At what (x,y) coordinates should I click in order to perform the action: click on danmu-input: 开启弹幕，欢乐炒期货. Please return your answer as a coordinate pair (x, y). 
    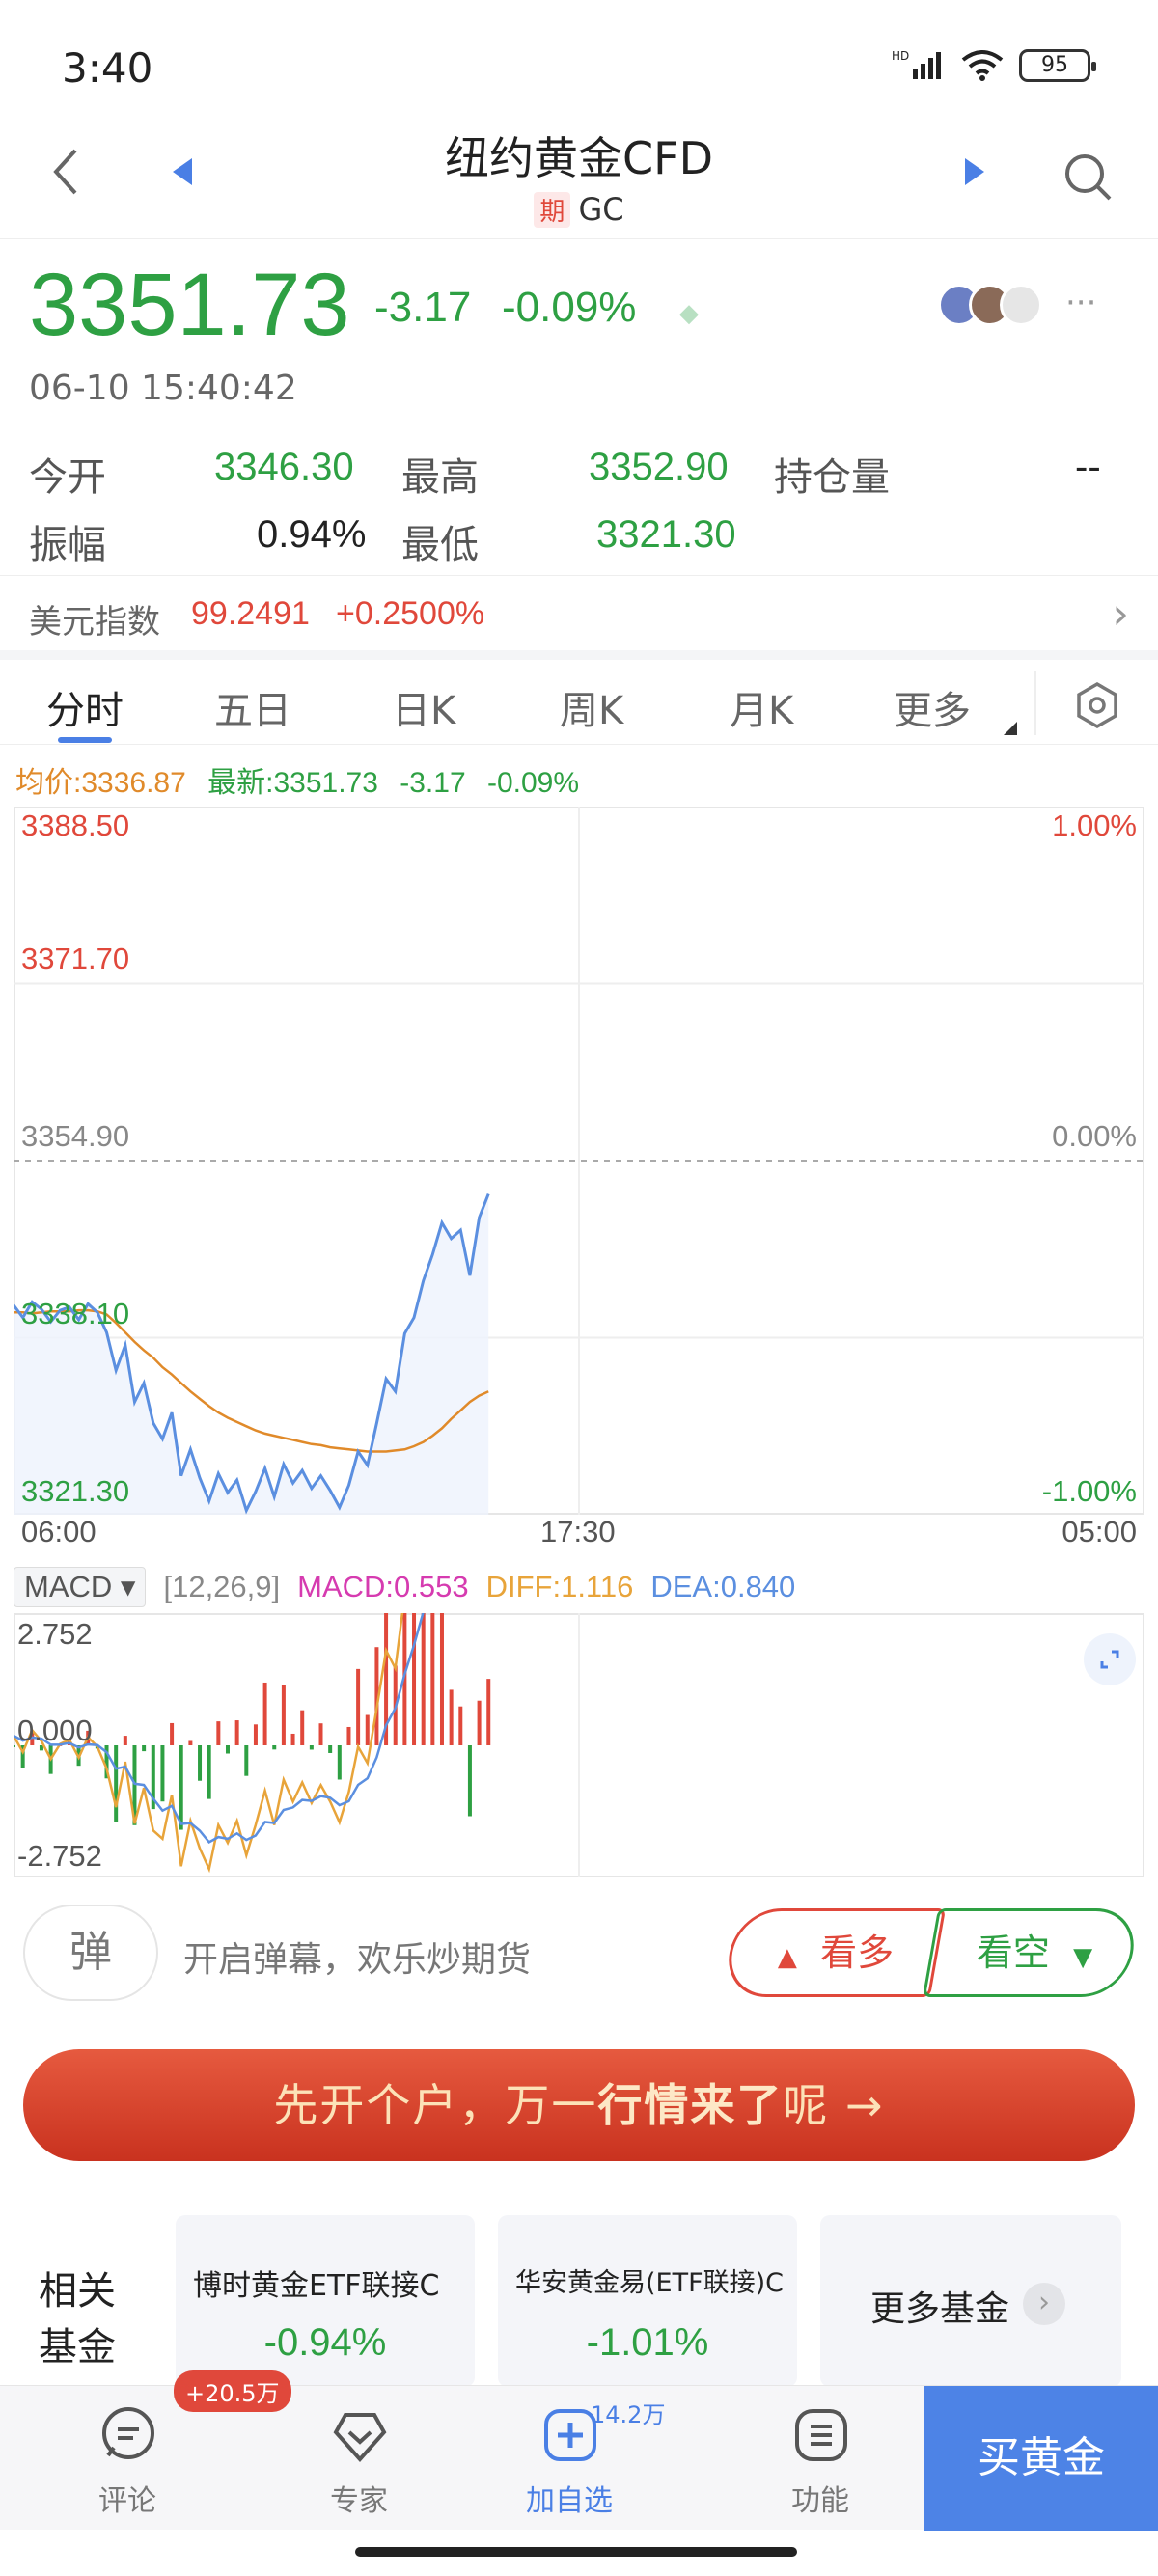
    Looking at the image, I should click on (357, 1957).